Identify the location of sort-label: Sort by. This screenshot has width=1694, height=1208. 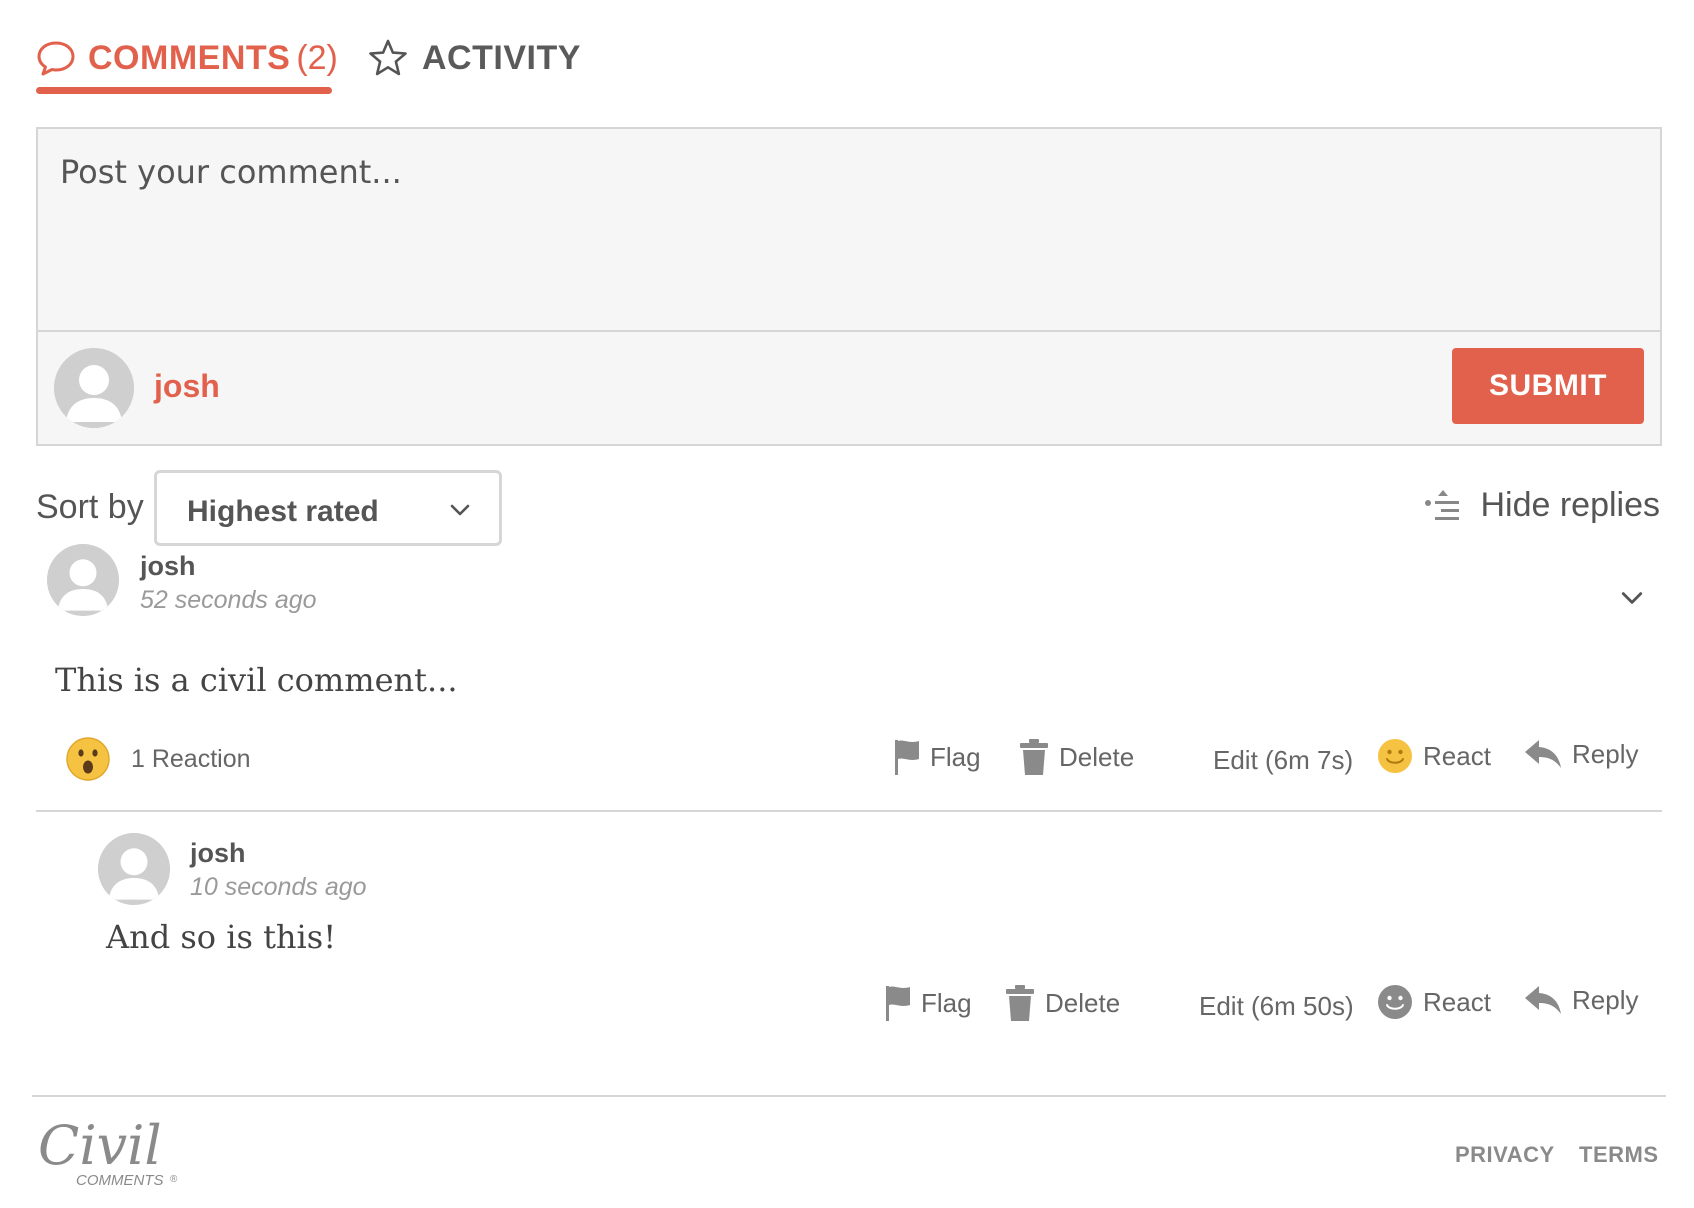
(90, 507).